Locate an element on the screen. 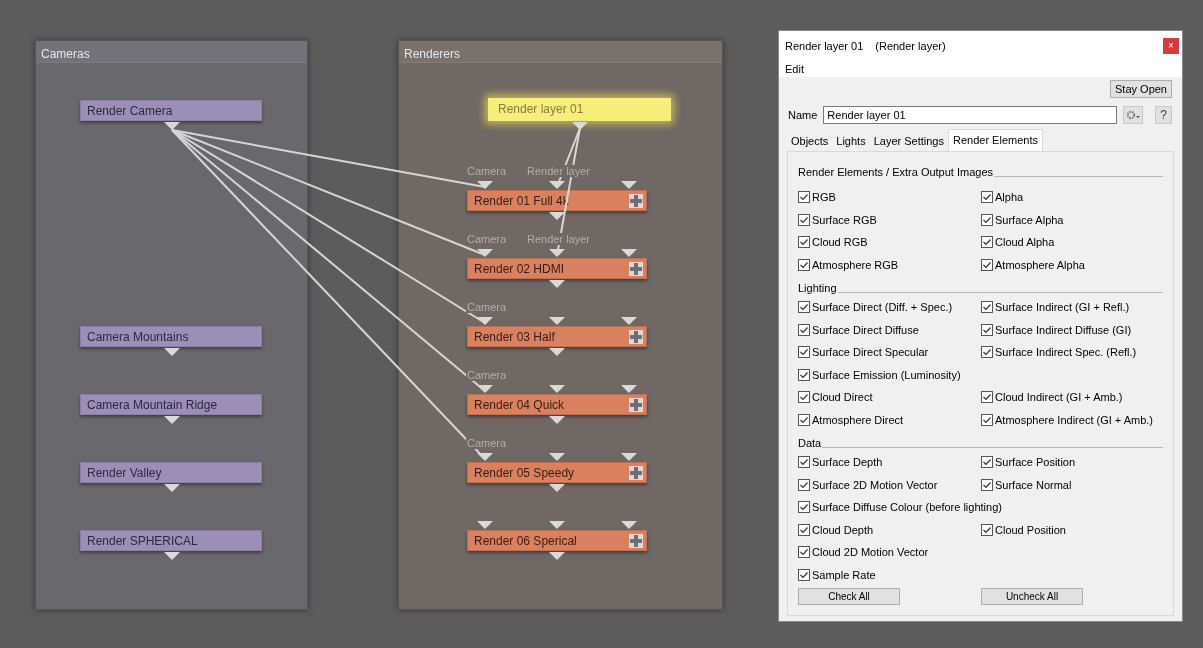  checkbox: Alpha is located at coordinates (1002, 197).